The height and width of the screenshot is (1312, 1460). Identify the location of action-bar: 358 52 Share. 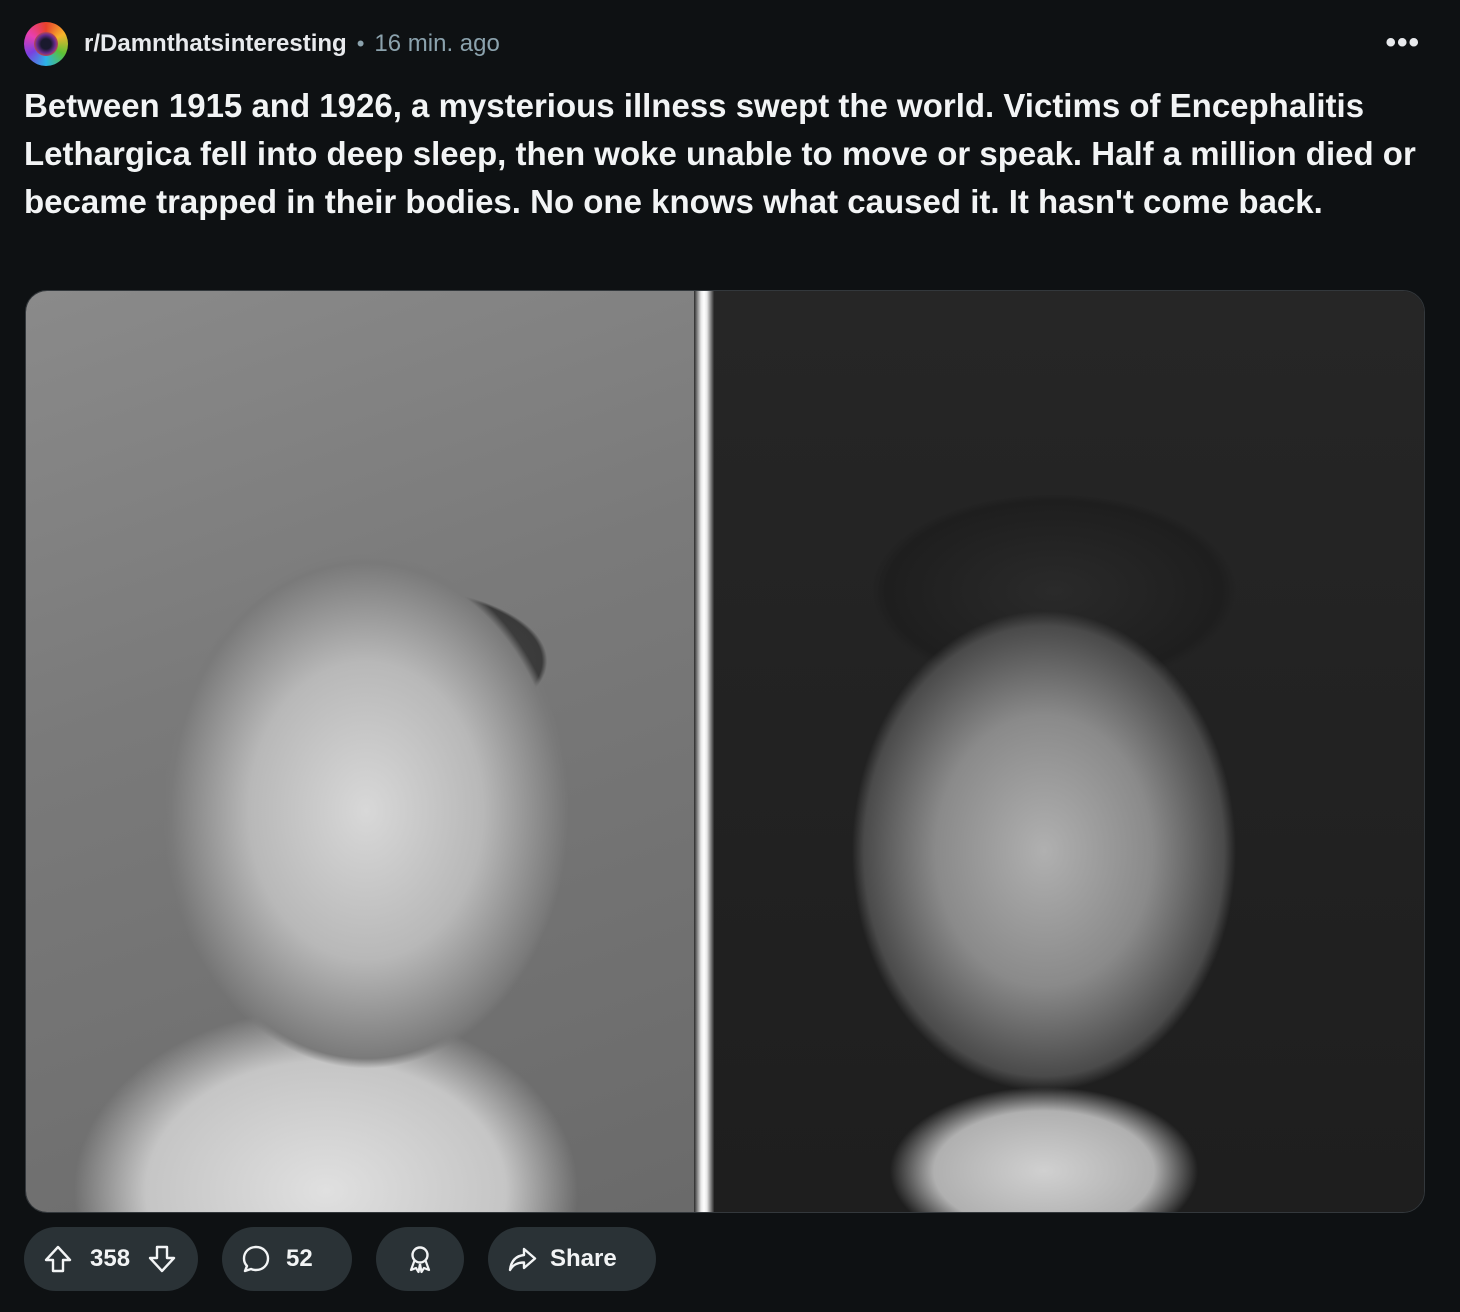
(340, 1259).